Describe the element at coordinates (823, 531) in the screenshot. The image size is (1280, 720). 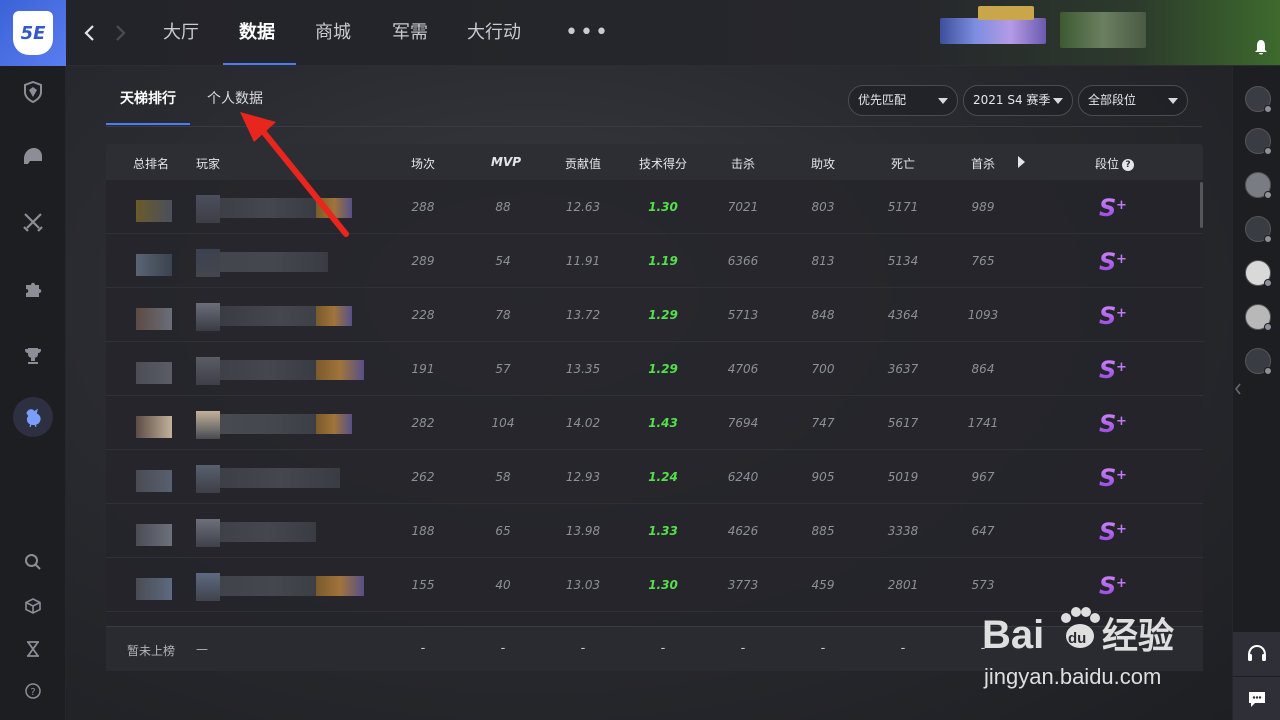
I see `cell-assists: 885` at that location.